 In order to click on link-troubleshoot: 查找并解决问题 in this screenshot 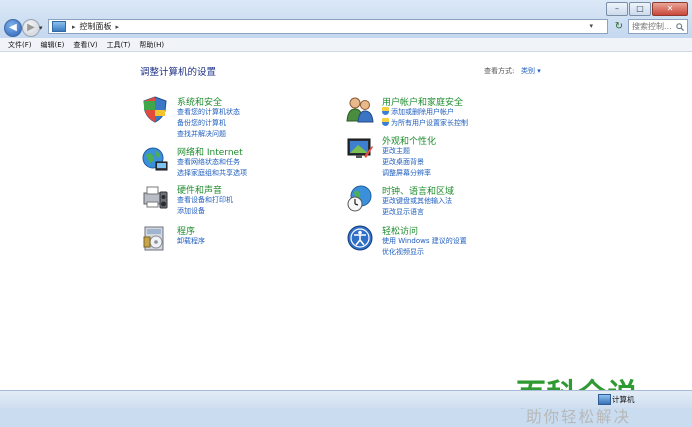, I will do `click(201, 134)`.